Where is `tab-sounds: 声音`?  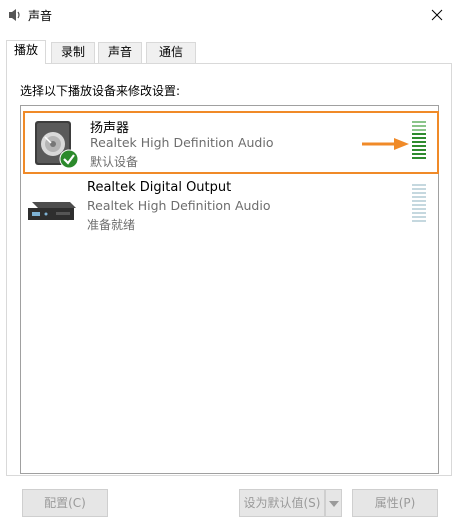
tab-sounds: 声音 is located at coordinates (120, 52).